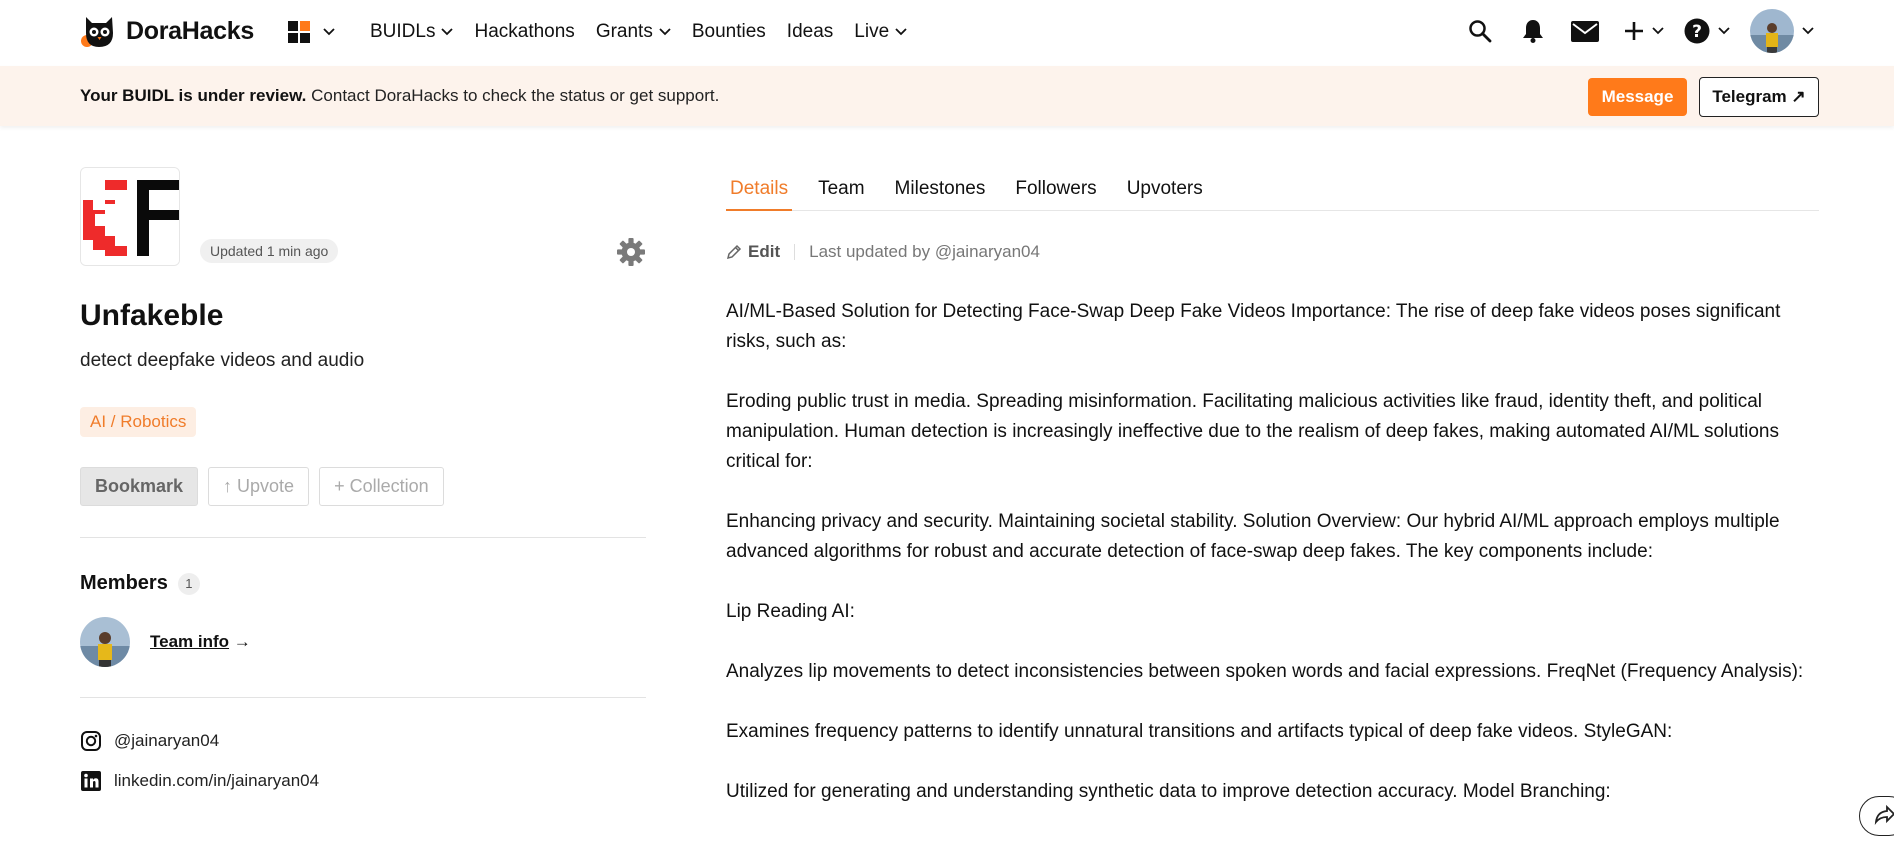 The image size is (1894, 861). I want to click on share-icon, so click(1884, 814).